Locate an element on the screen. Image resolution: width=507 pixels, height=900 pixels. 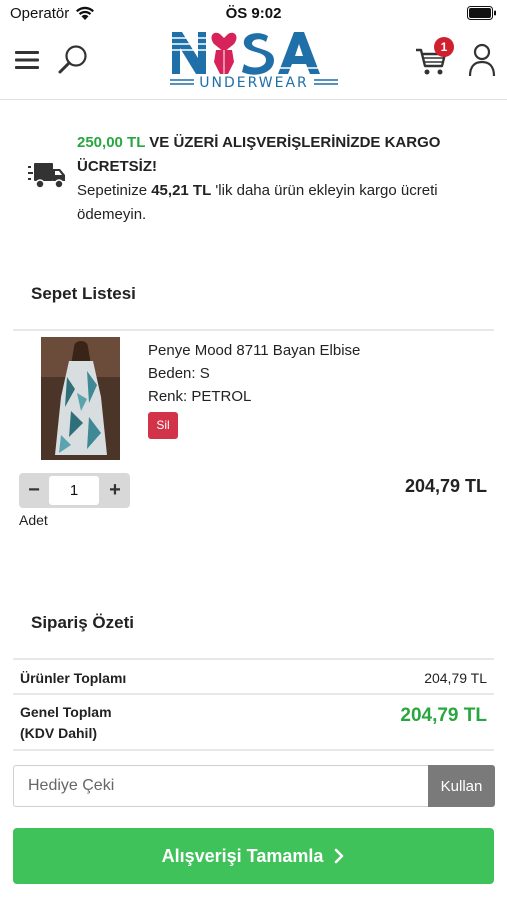
quantity-stepper: − 1 + is located at coordinates (74, 490).